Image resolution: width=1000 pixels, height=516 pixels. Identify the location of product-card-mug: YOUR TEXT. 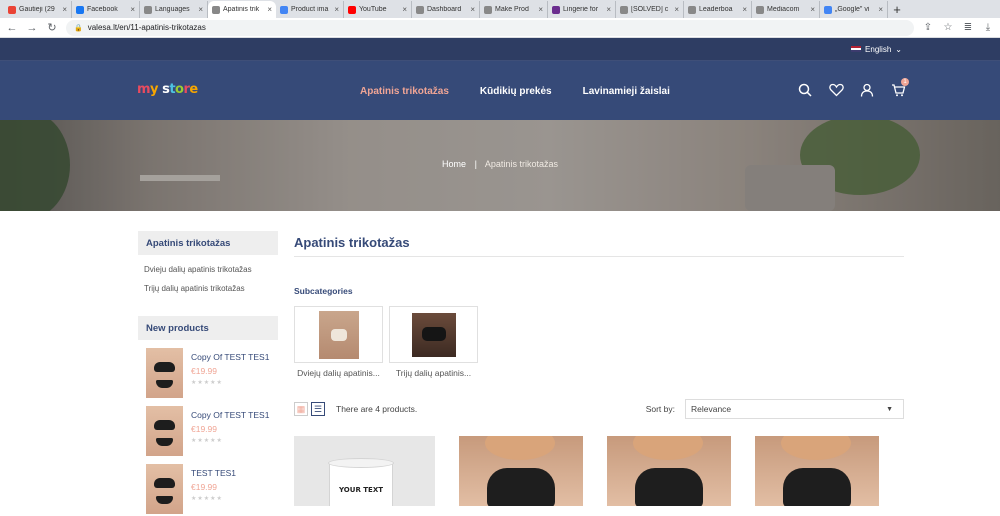
(364, 471).